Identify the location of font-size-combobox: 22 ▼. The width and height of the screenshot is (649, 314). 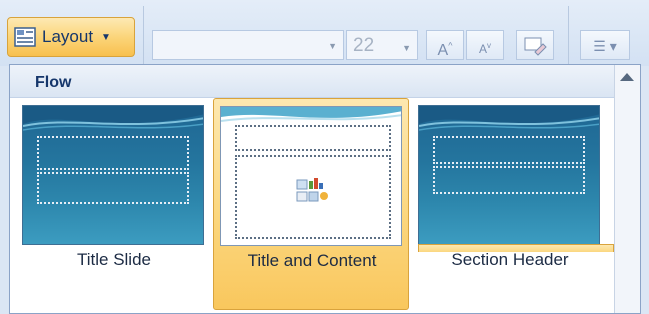
(382, 45).